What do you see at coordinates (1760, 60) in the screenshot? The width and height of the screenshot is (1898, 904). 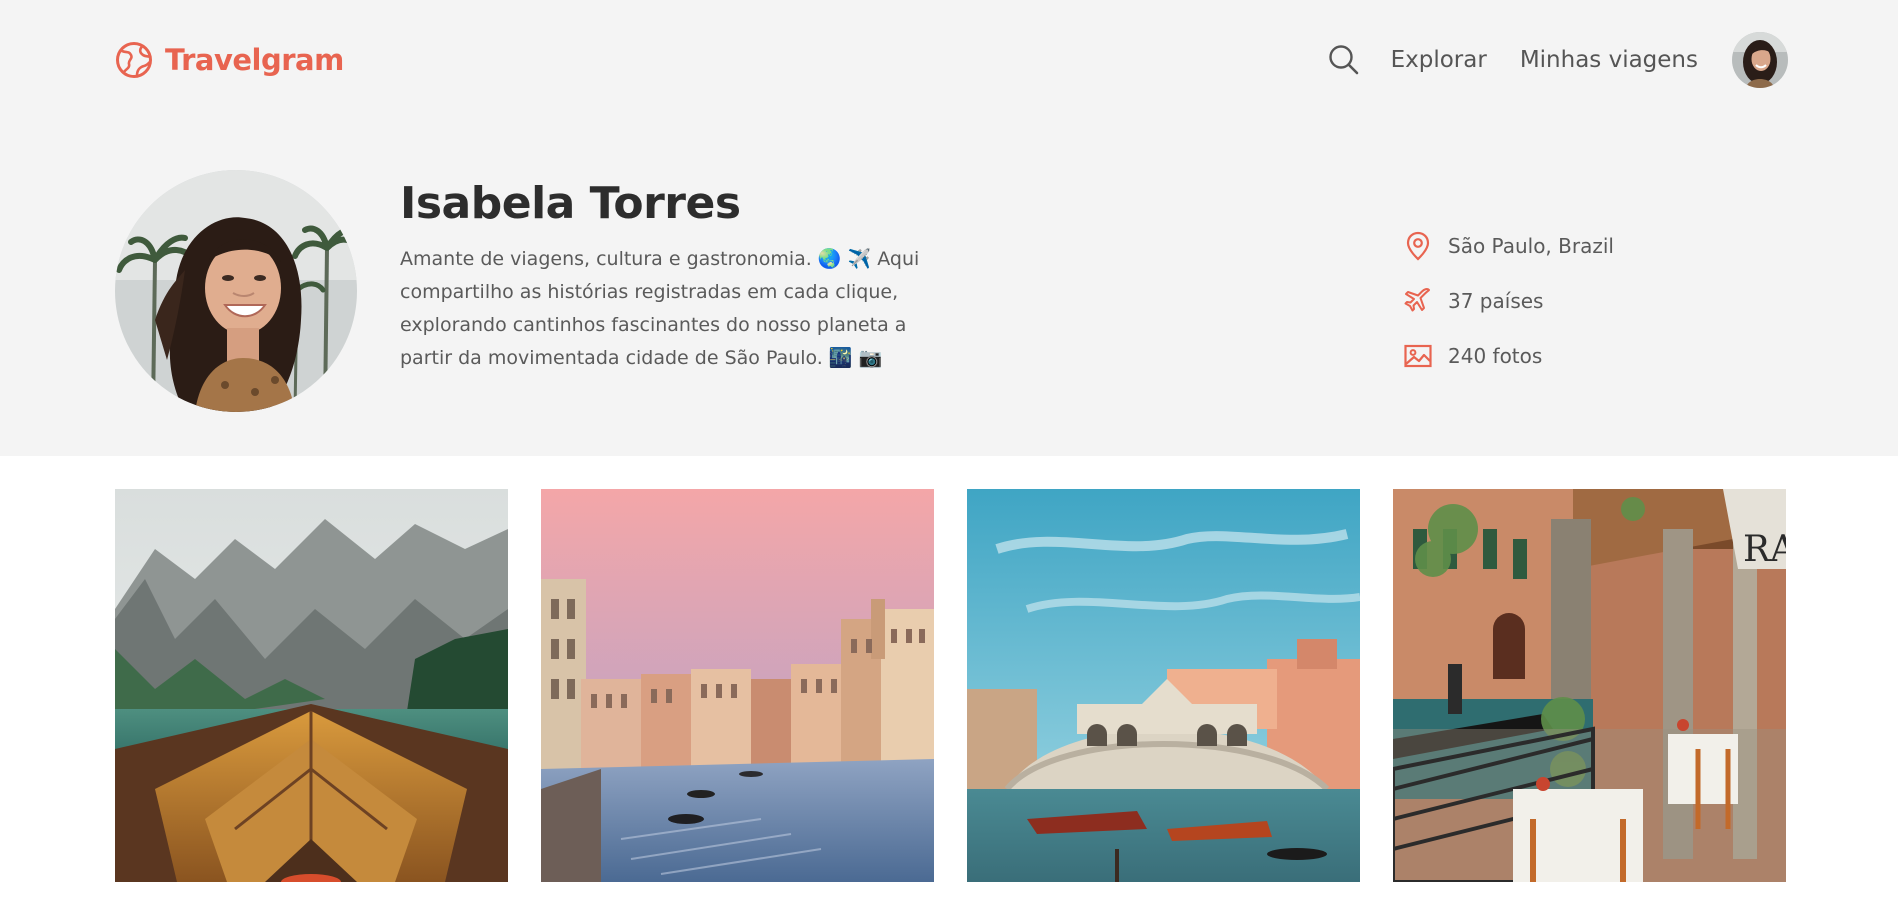 I see `user-avatar` at bounding box center [1760, 60].